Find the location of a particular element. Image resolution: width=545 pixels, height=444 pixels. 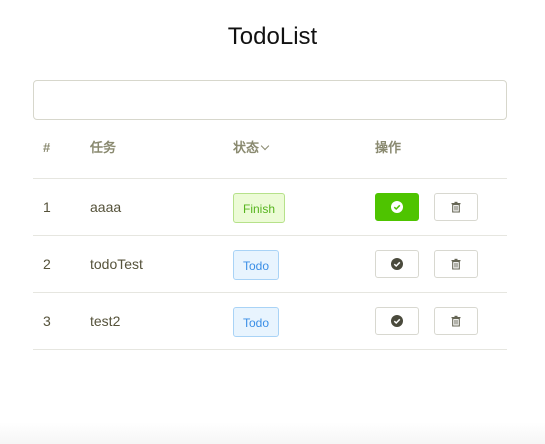

header-actions: 操作 is located at coordinates (388, 147).